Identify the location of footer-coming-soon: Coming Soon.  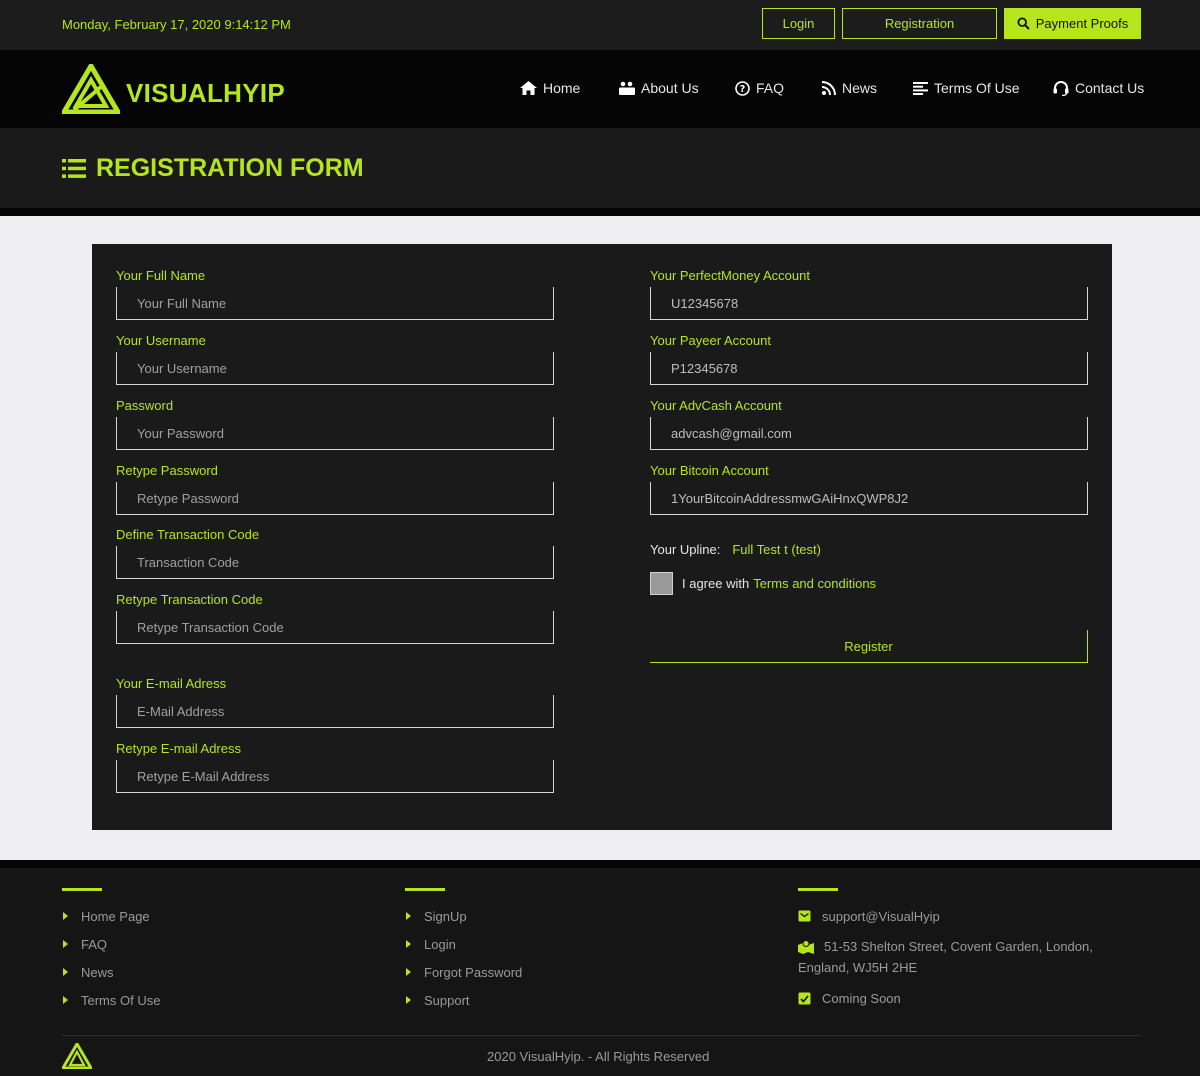
(849, 998).